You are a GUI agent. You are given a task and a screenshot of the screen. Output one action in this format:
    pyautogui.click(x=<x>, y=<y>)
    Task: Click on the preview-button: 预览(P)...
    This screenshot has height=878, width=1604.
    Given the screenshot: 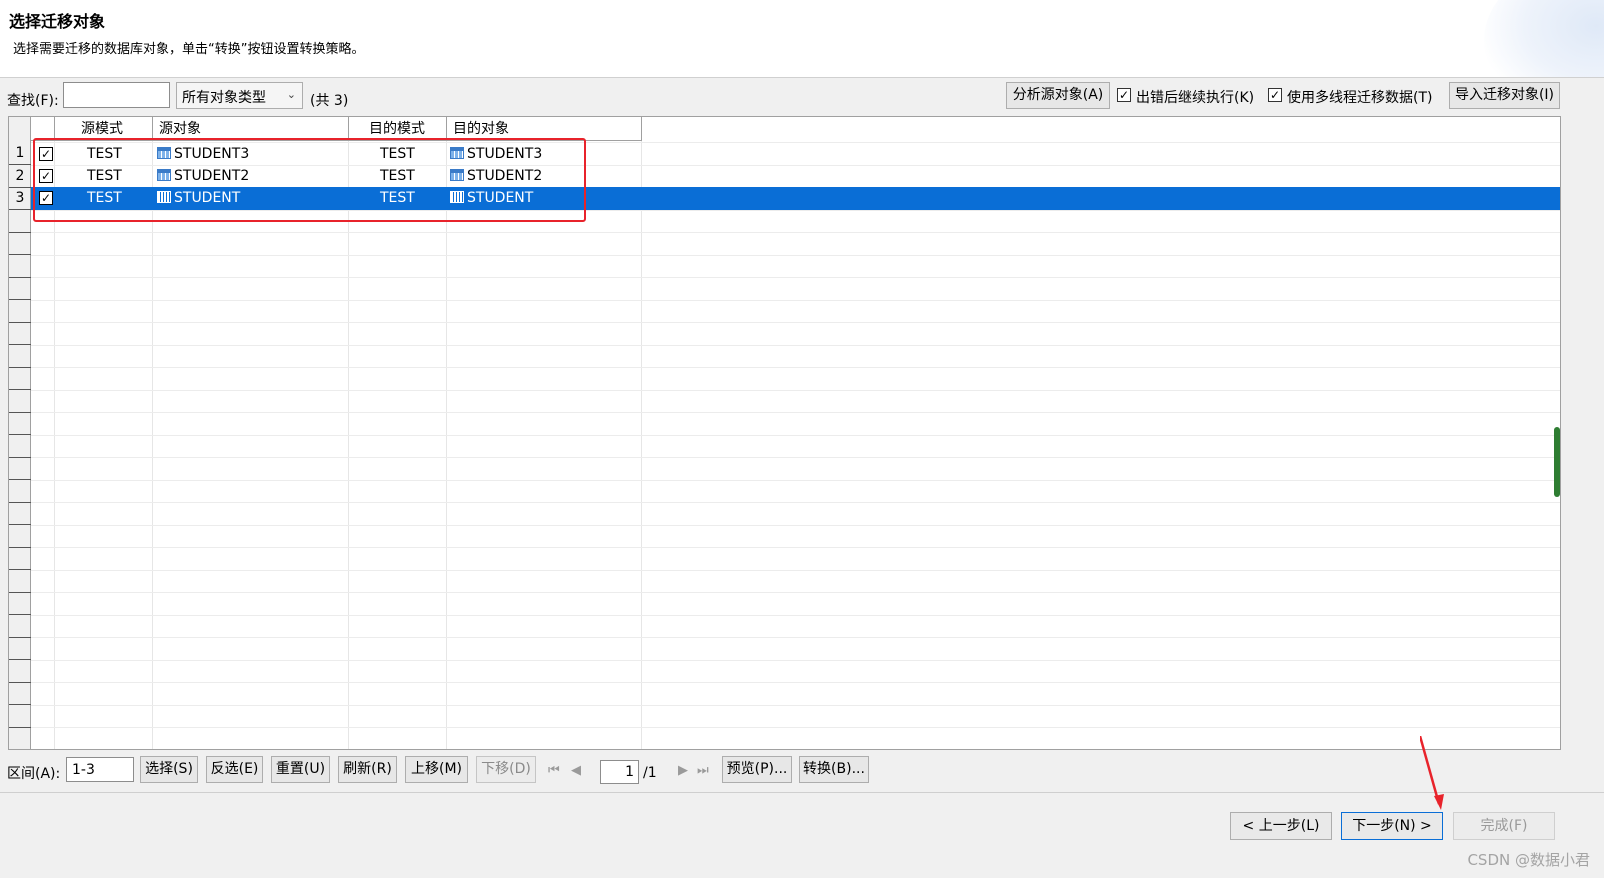 What is the action you would take?
    pyautogui.click(x=757, y=769)
    